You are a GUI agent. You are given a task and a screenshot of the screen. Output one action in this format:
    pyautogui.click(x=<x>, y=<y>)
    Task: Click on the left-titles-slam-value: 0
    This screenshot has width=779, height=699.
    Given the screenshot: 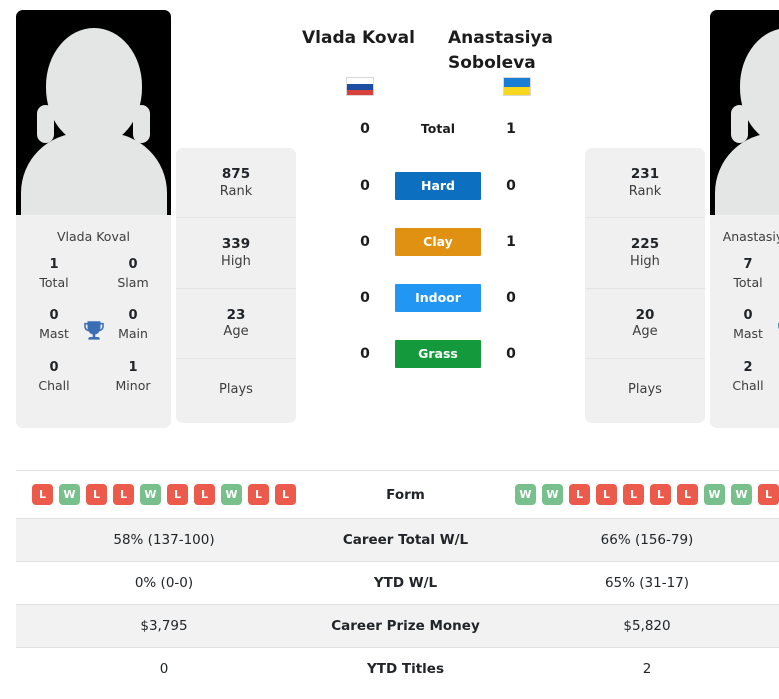 What is the action you would take?
    pyautogui.click(x=133, y=264)
    